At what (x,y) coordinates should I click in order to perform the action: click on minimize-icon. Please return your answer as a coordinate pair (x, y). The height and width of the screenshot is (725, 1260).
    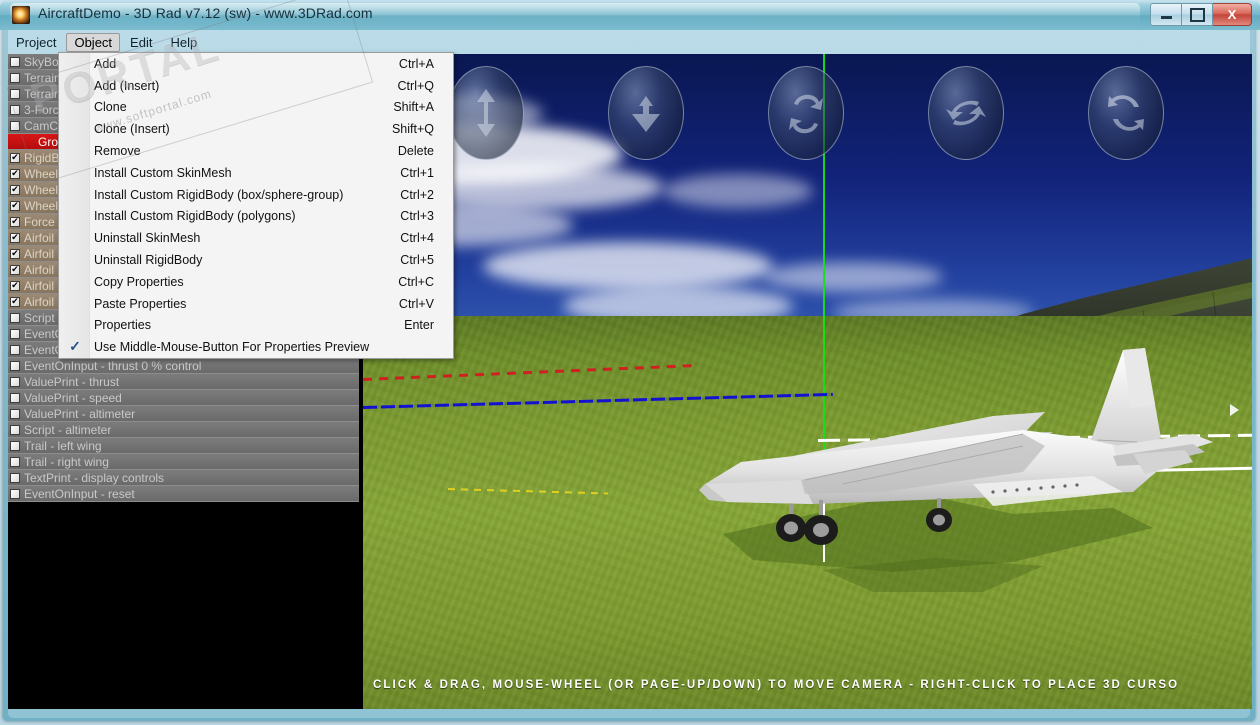
    Looking at the image, I should click on (1166, 17).